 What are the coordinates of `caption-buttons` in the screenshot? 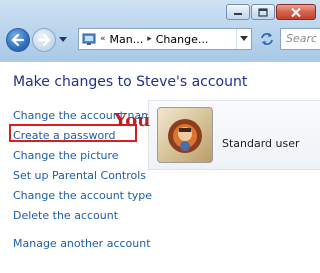 It's located at (270, 12).